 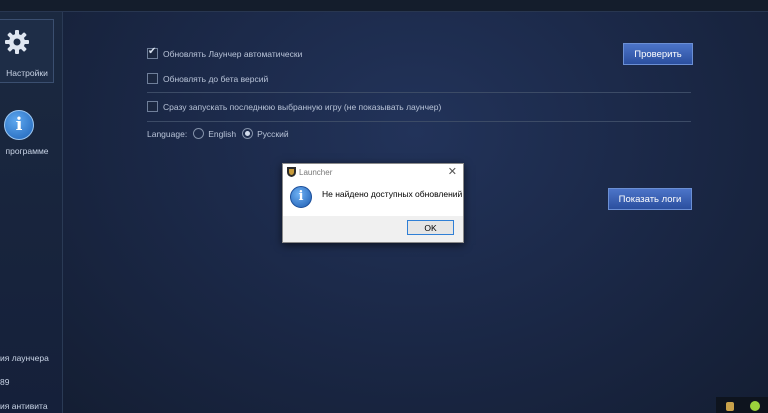 I want to click on sidebar-item-about: i программе, so click(x=27, y=137).